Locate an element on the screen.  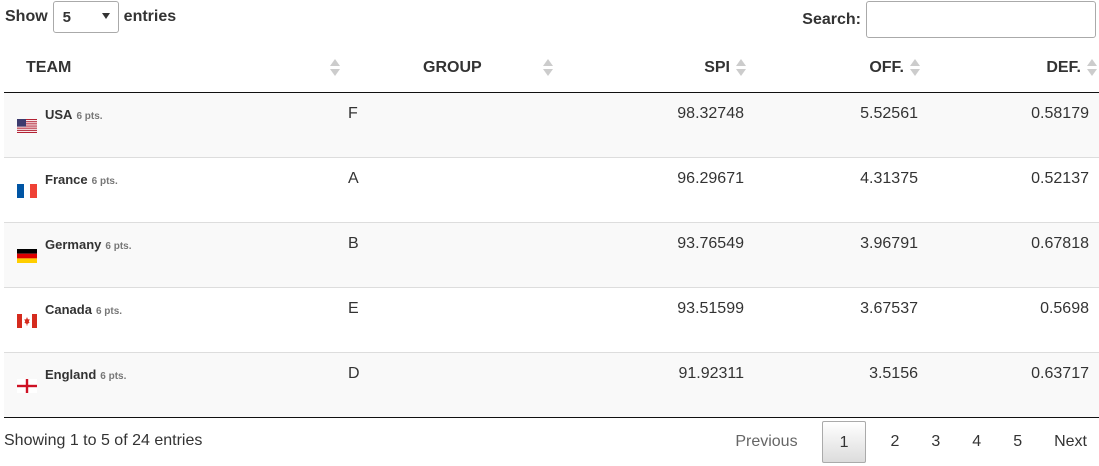
entries-select-value: 5 is located at coordinates (67, 17).